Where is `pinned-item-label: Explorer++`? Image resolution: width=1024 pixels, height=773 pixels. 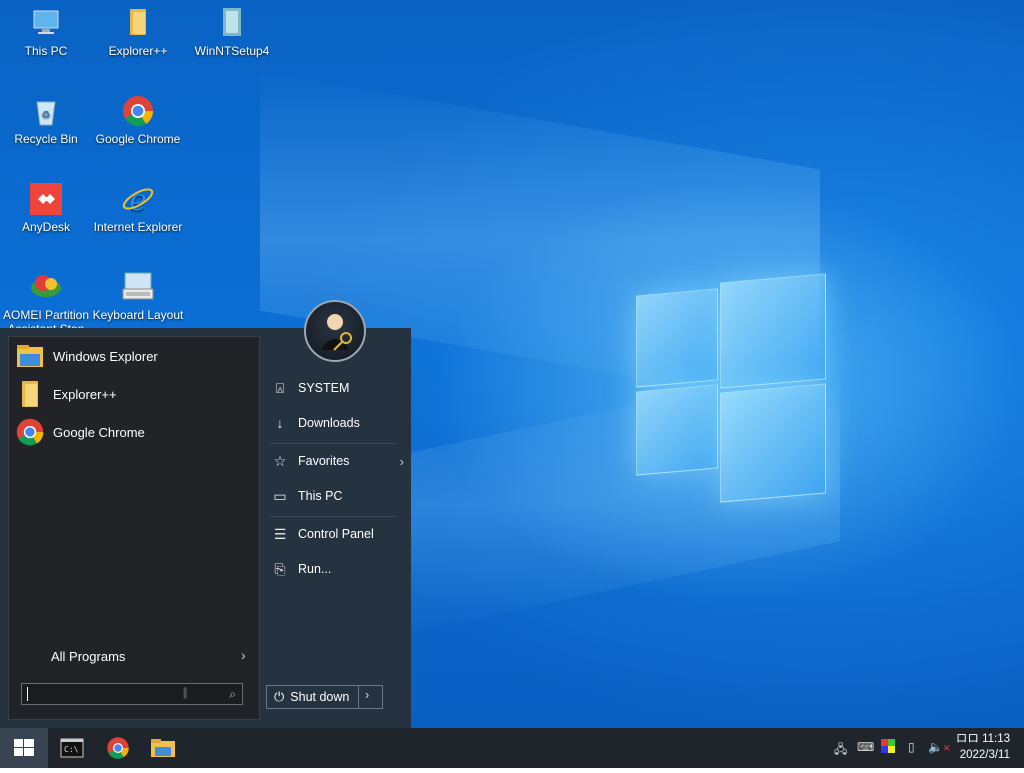 pinned-item-label: Explorer++ is located at coordinates (85, 394).